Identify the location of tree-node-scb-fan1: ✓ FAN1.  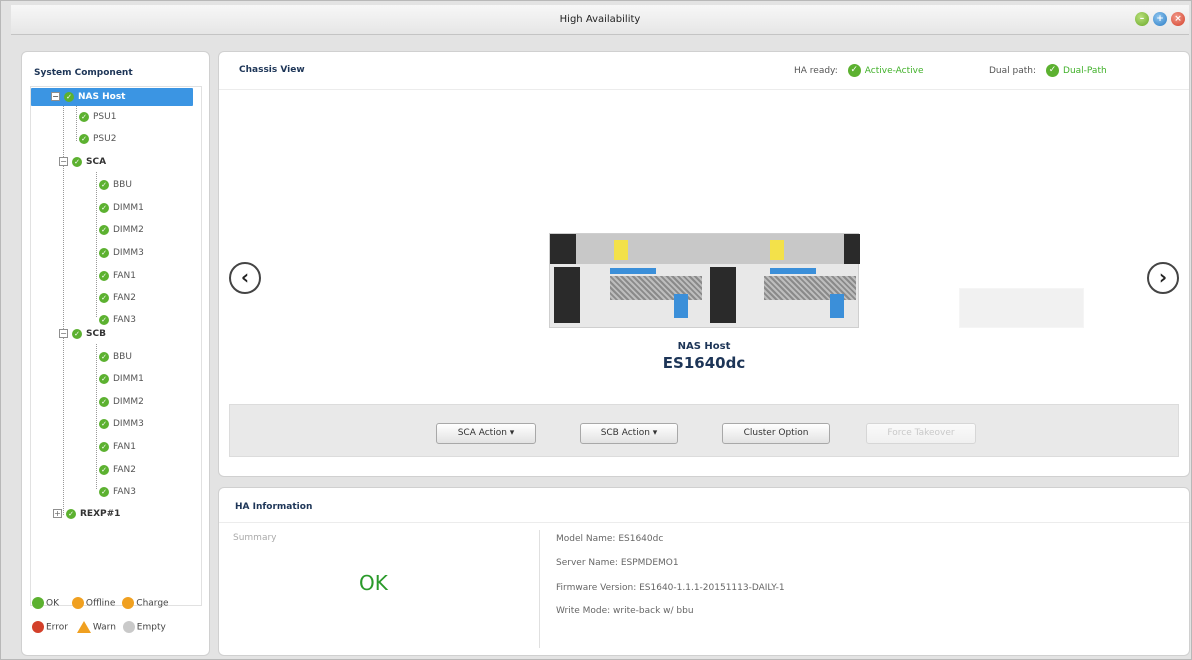
(117, 447).